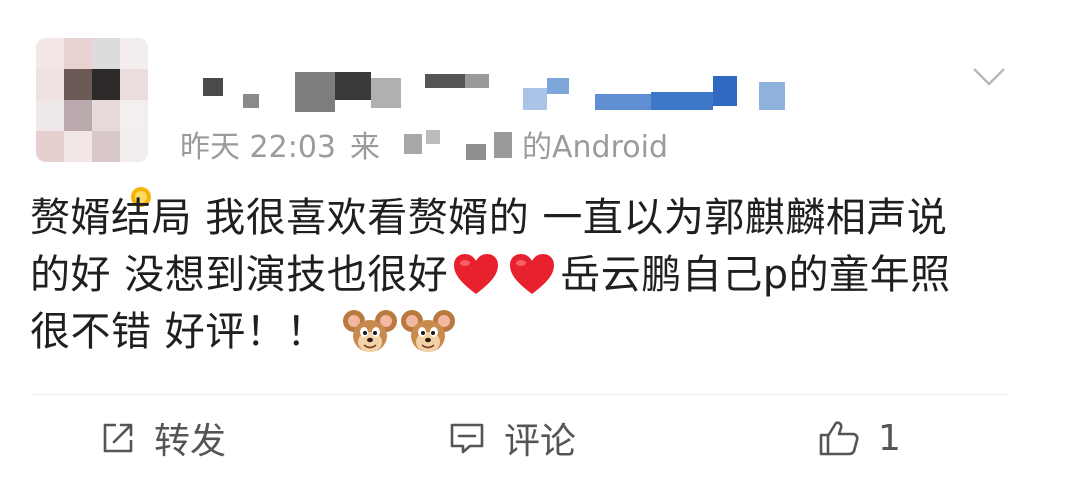  Describe the element at coordinates (239, 275) in the screenshot. I see `post-text-line-2a: 的好 没想到演技也很好` at that location.